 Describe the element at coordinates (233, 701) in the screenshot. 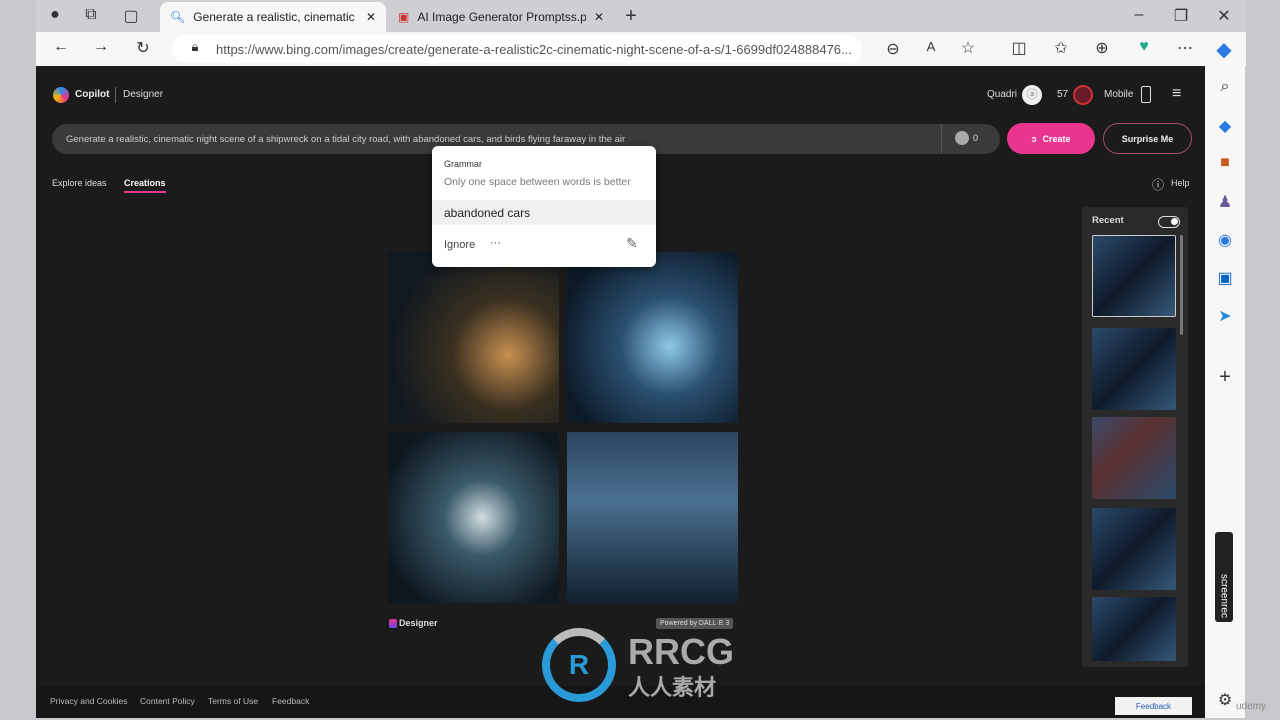

I see `footer-link-terms: Terms of Use` at that location.